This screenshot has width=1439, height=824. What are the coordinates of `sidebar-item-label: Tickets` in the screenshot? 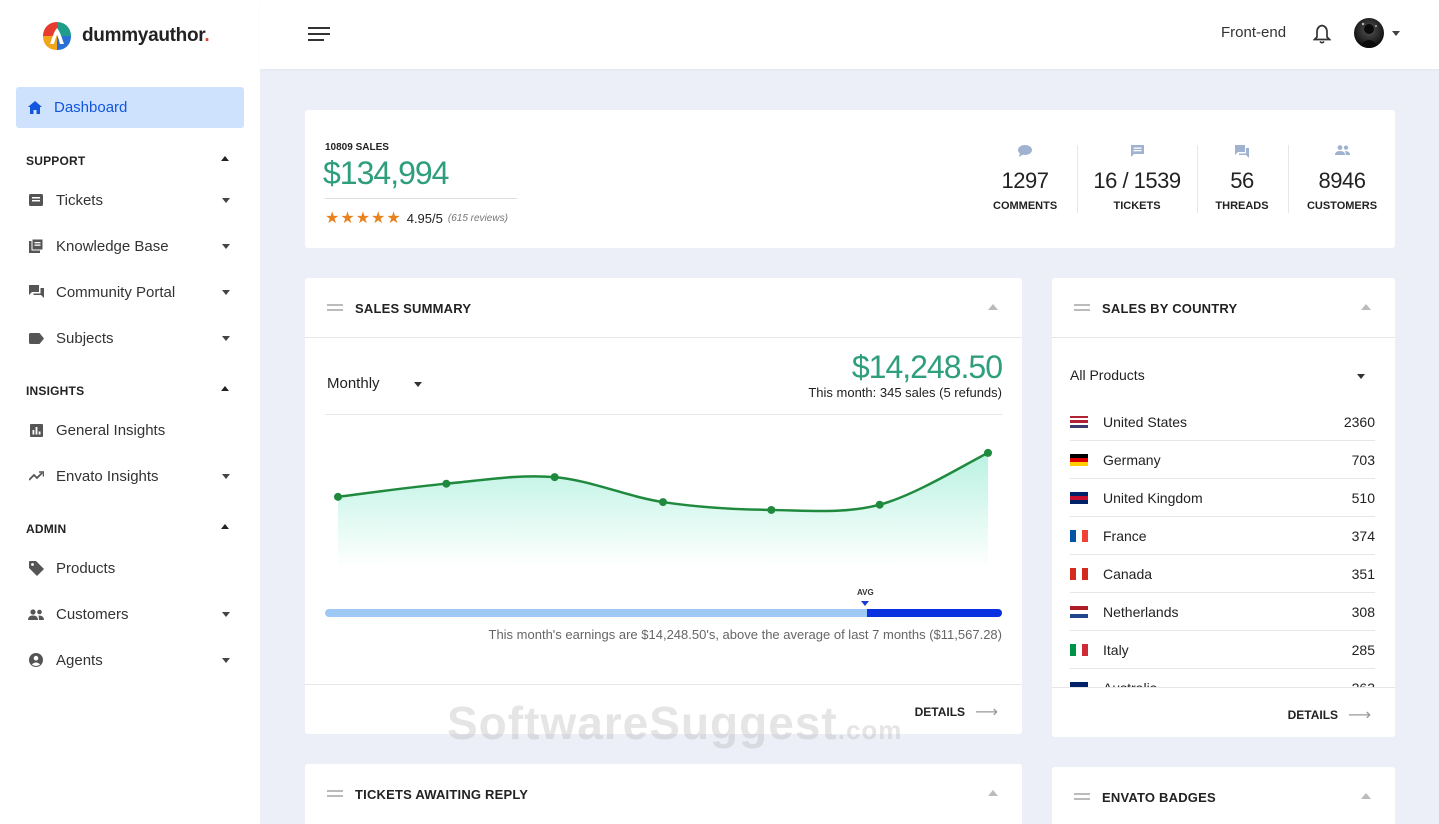 It's located at (79, 200).